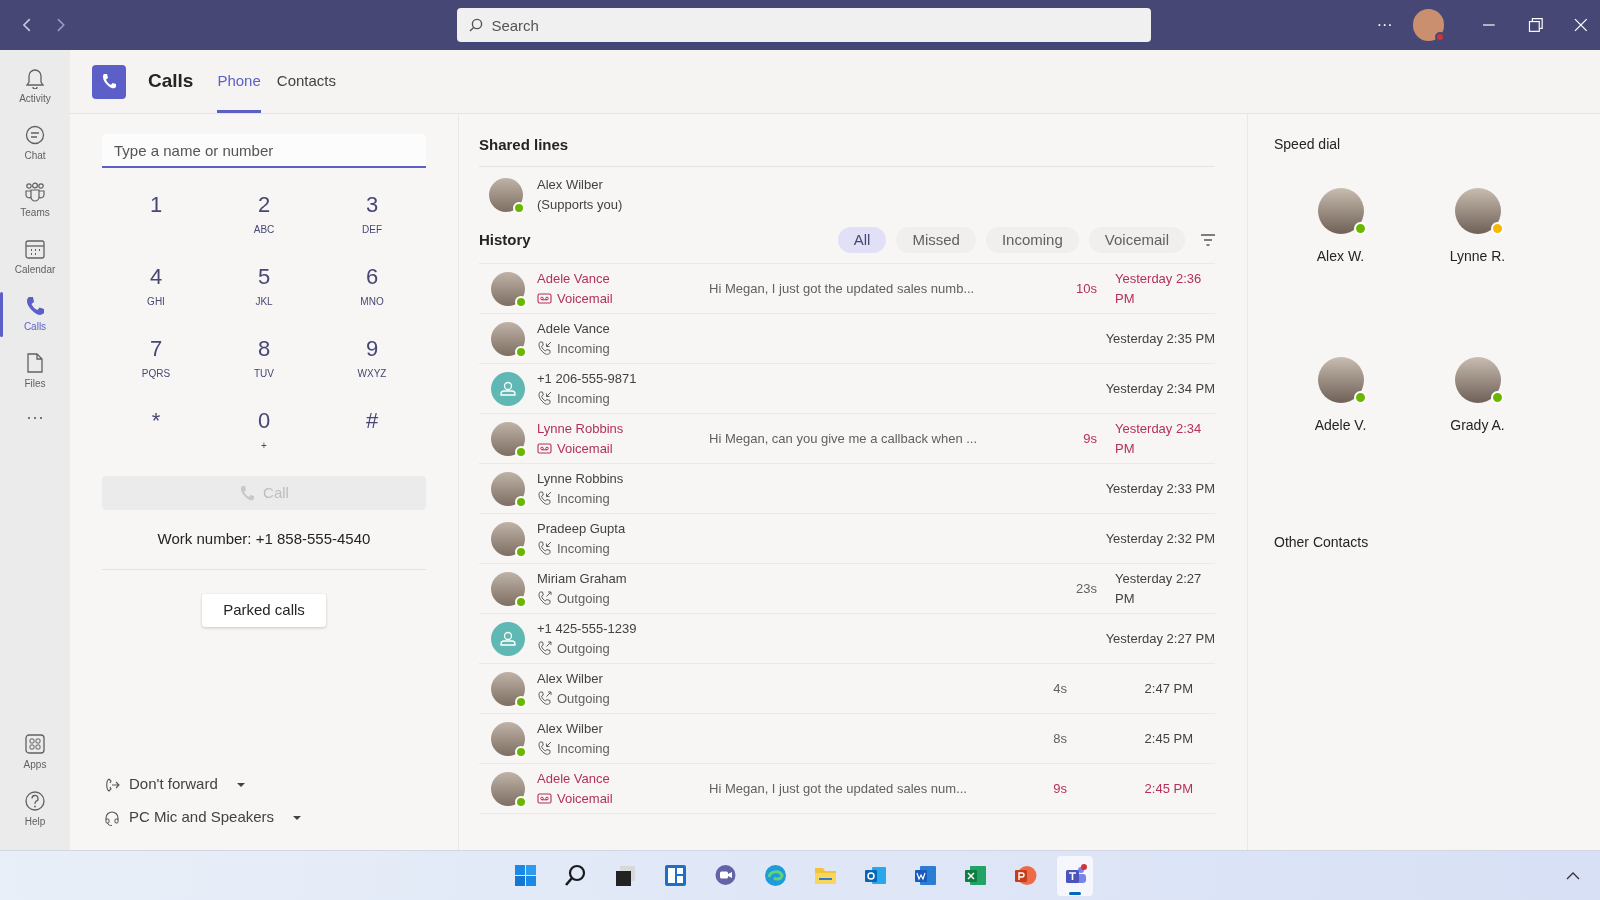  What do you see at coordinates (1573, 876) in the screenshot?
I see `chevron-up-icon` at bounding box center [1573, 876].